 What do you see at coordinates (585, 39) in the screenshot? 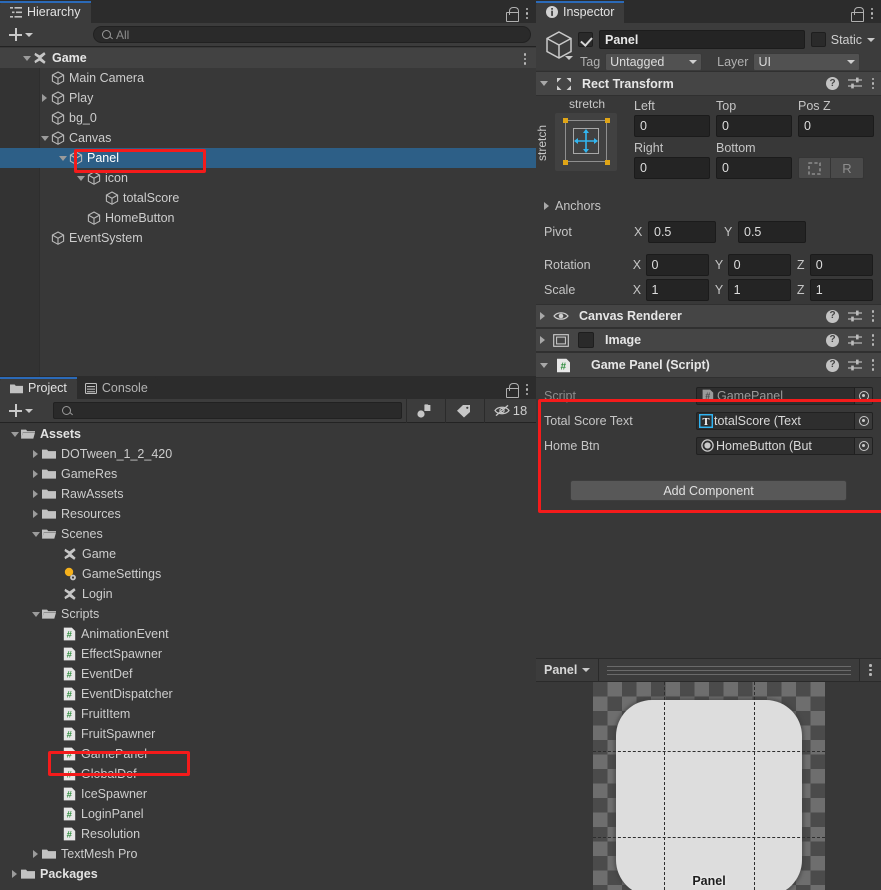
I see `gameobject-enabled-checkbox` at bounding box center [585, 39].